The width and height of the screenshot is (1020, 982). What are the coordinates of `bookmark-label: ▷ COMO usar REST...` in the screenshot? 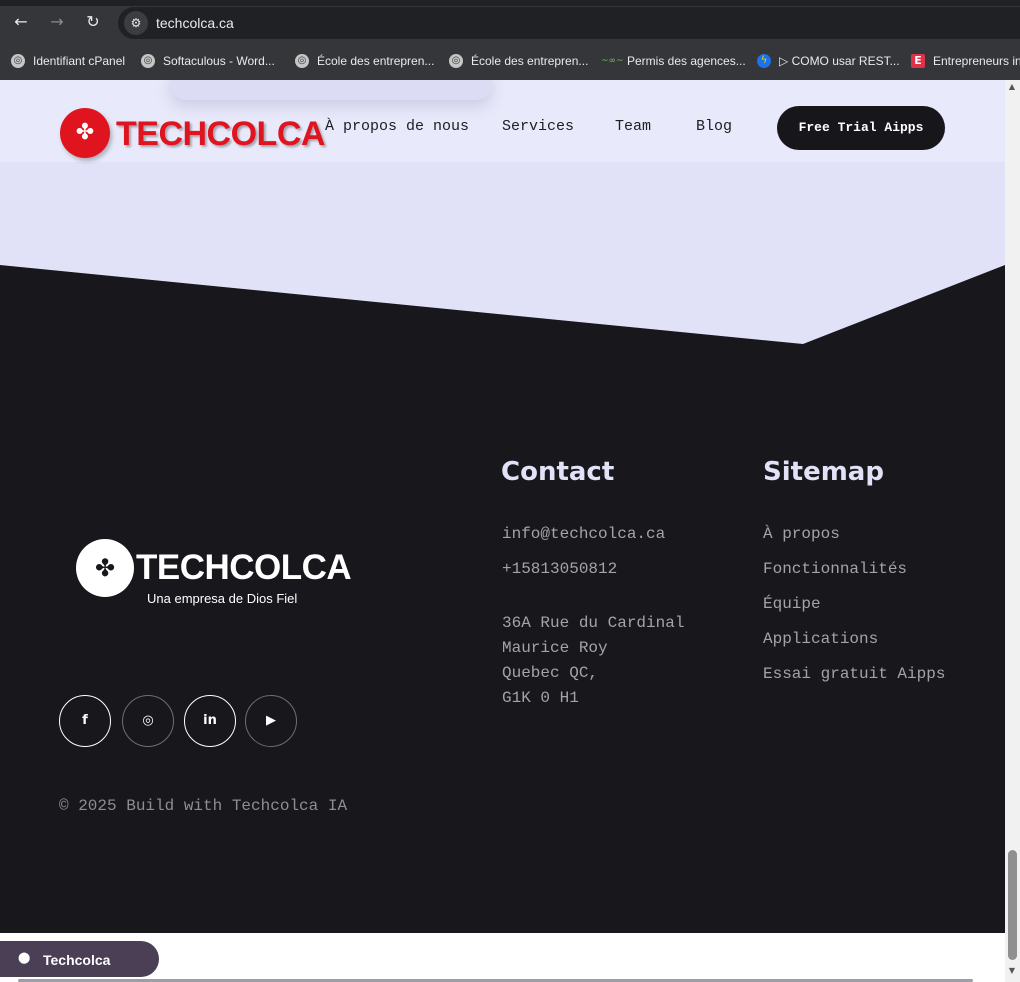 It's located at (839, 61).